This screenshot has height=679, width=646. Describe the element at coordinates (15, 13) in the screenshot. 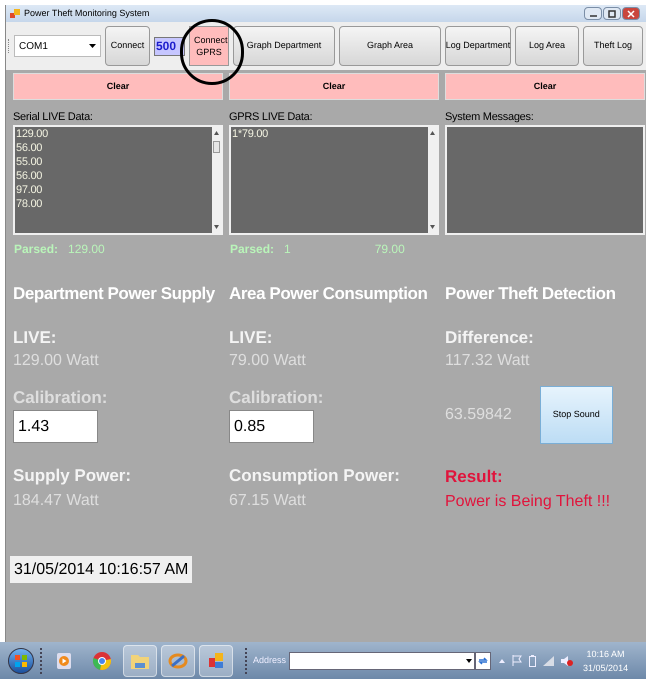

I see `app-icon` at that location.